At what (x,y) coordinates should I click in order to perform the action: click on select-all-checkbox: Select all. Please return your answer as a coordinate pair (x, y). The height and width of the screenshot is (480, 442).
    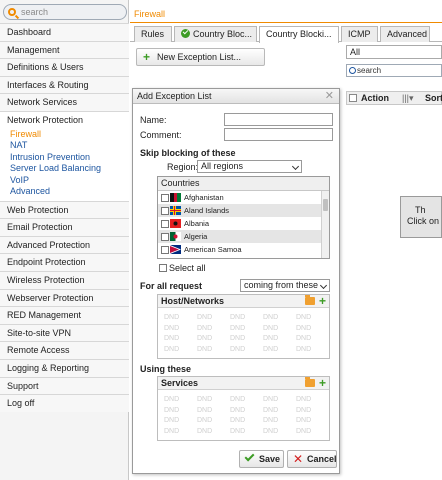
    Looking at the image, I should click on (181, 268).